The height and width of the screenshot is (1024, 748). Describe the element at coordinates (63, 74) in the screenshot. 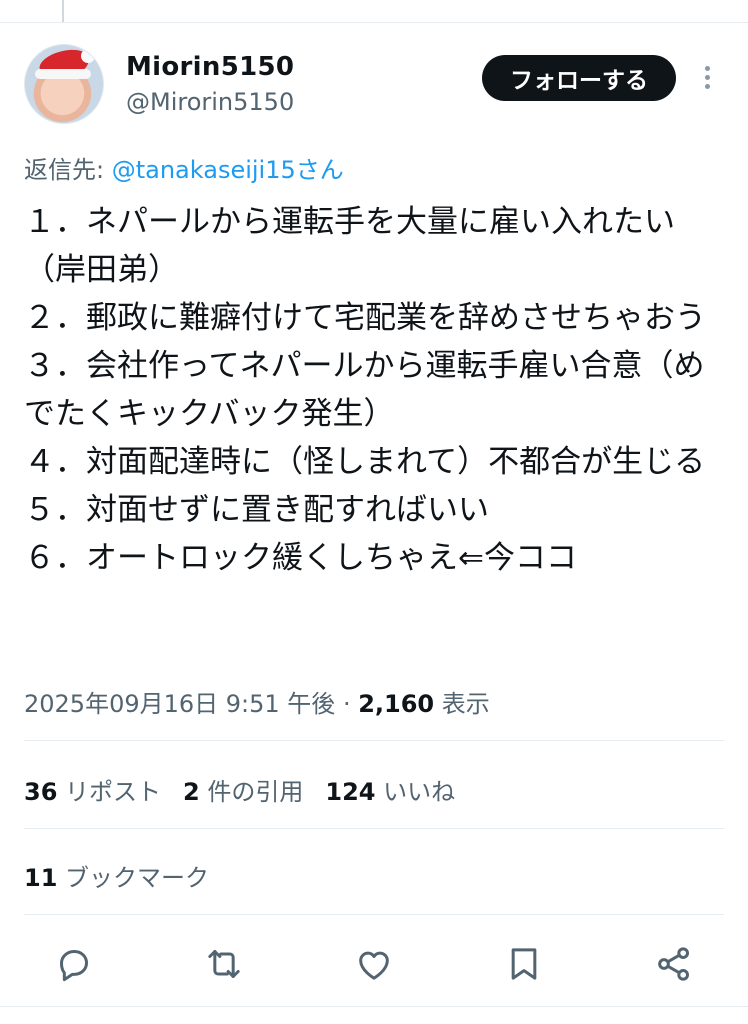

I see `hat-band` at that location.